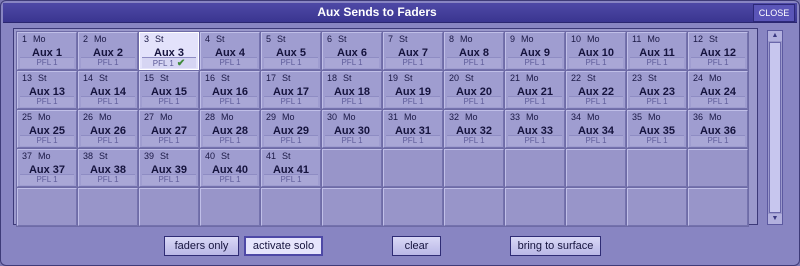 The width and height of the screenshot is (800, 266). I want to click on aux-cell: 35 Mo Aux 35 PFL 1, so click(657, 129).